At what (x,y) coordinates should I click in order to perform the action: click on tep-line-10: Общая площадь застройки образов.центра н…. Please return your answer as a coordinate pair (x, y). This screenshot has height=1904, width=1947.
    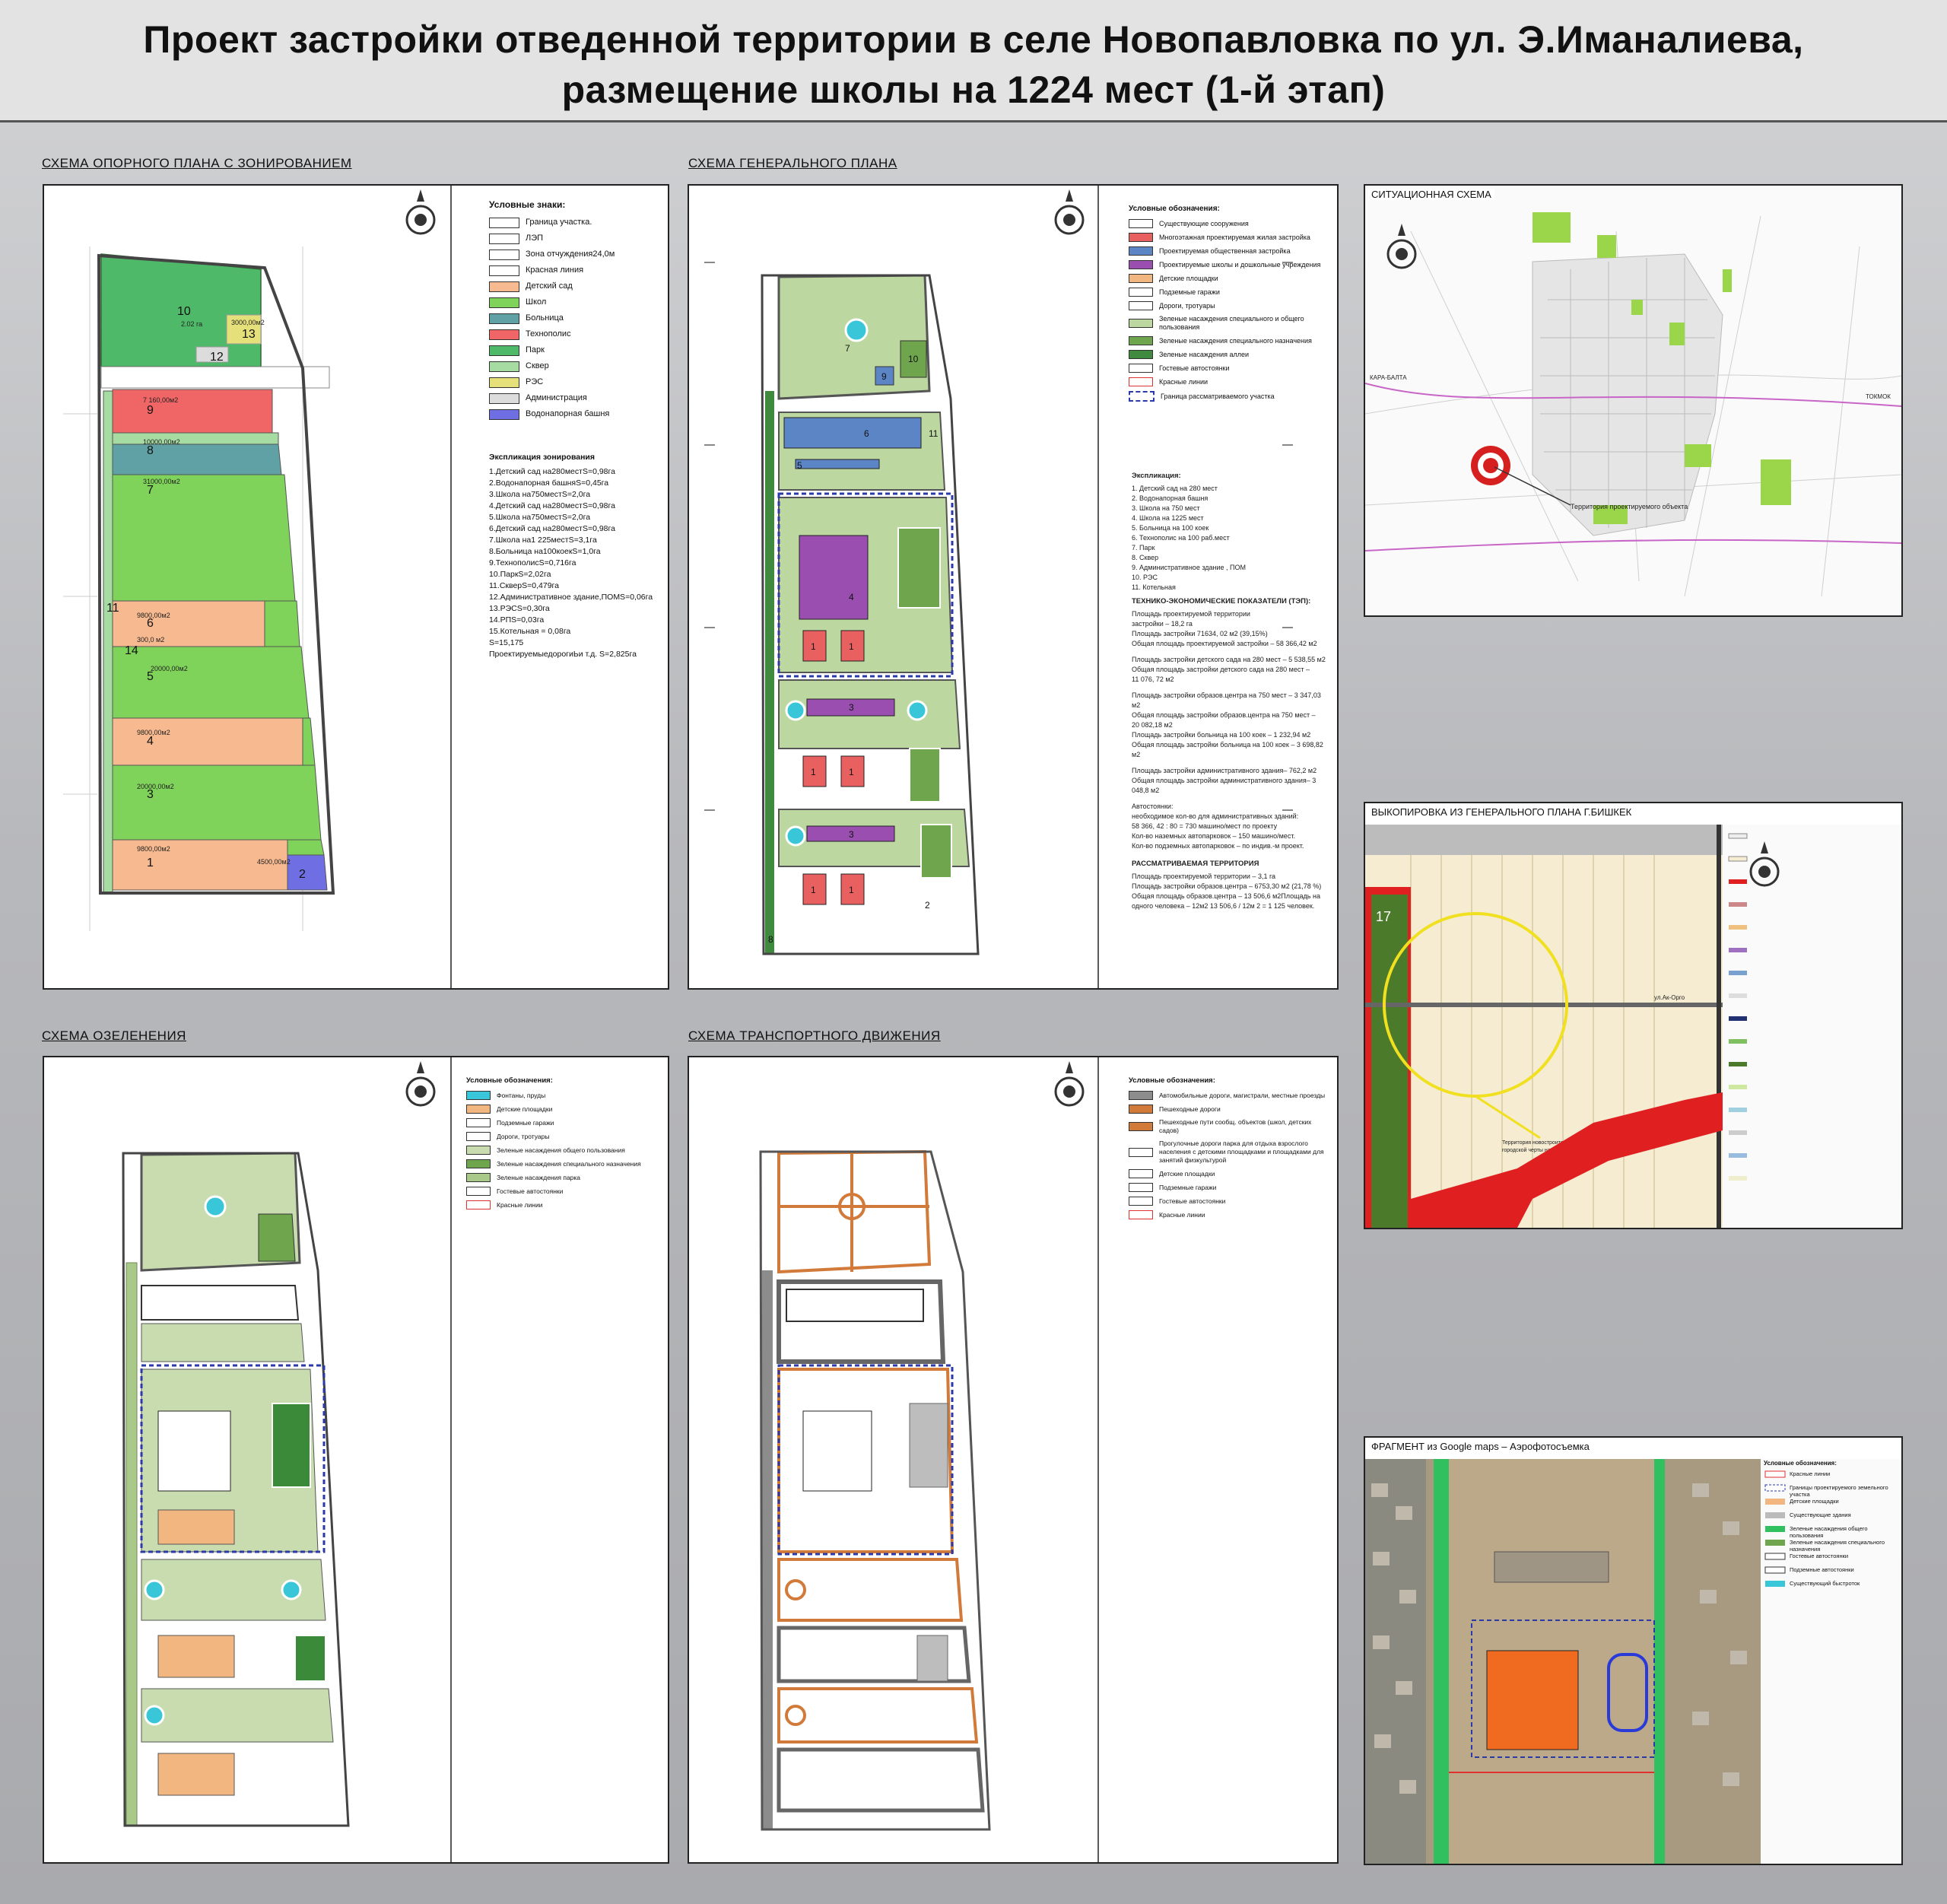
    Looking at the image, I should click on (1224, 715).